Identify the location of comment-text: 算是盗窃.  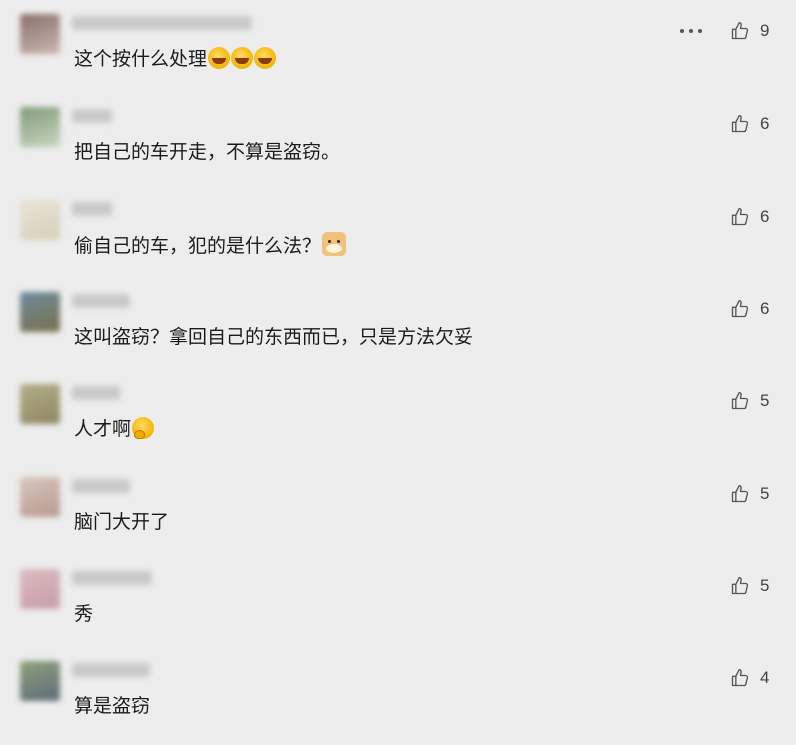
(112, 706).